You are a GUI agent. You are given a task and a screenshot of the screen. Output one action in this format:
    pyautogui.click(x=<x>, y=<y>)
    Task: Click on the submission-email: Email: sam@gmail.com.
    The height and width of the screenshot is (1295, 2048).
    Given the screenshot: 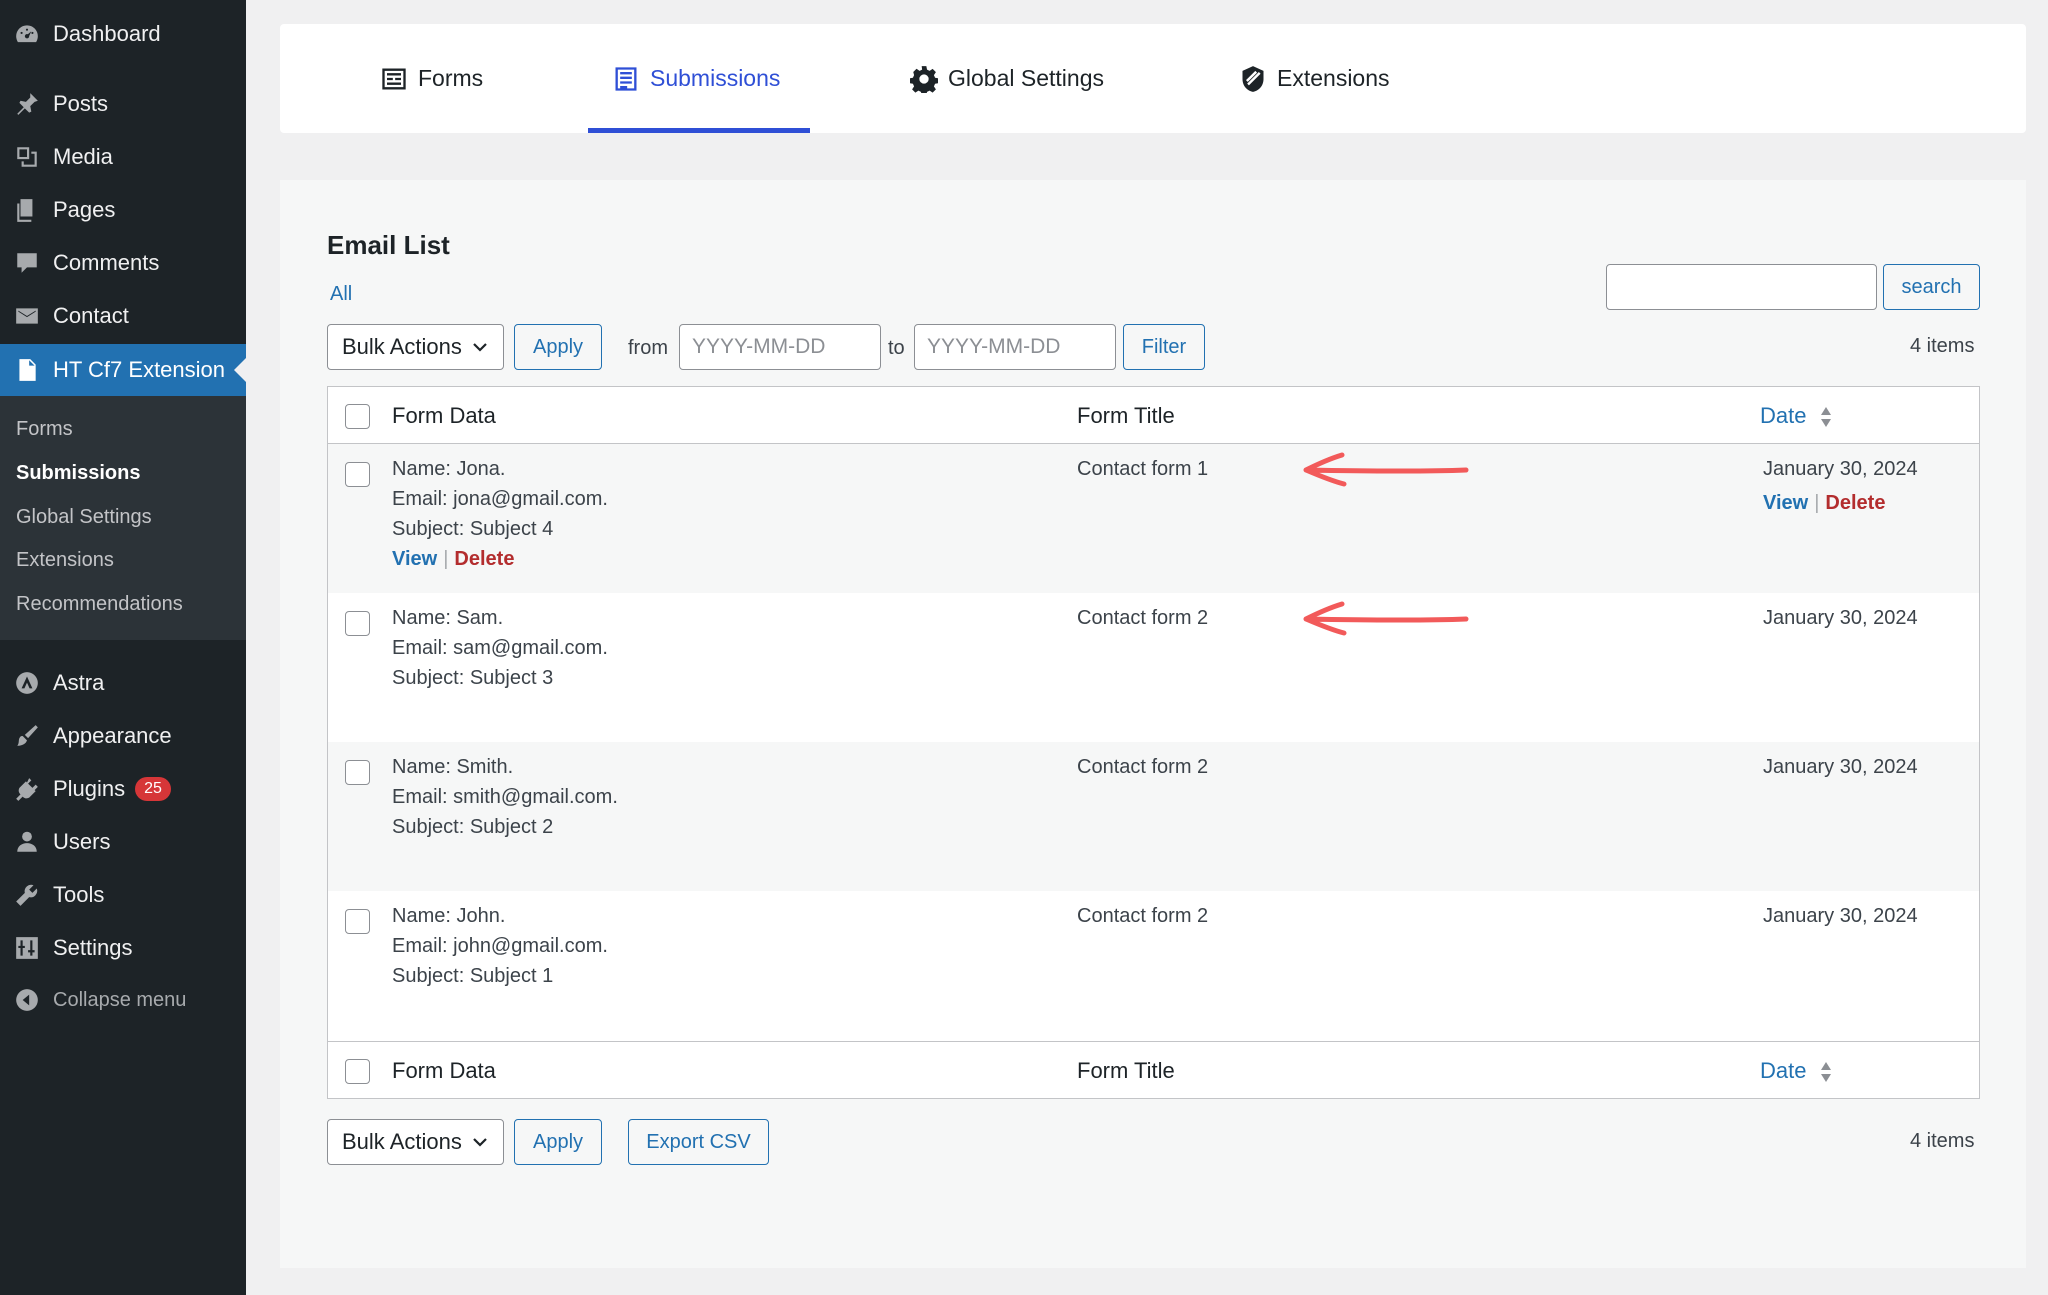 What is the action you would take?
    pyautogui.click(x=500, y=648)
    